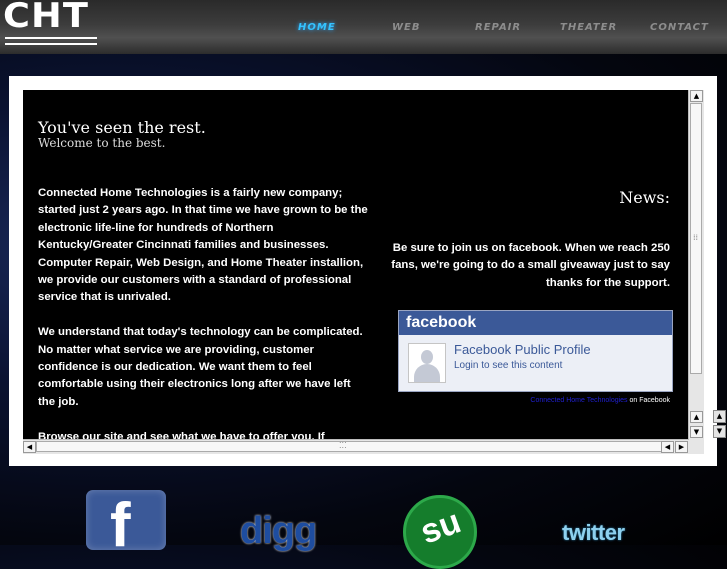 The height and width of the screenshot is (569, 727). What do you see at coordinates (508, 365) in the screenshot?
I see `facebook-login-link: Login to see this content` at bounding box center [508, 365].